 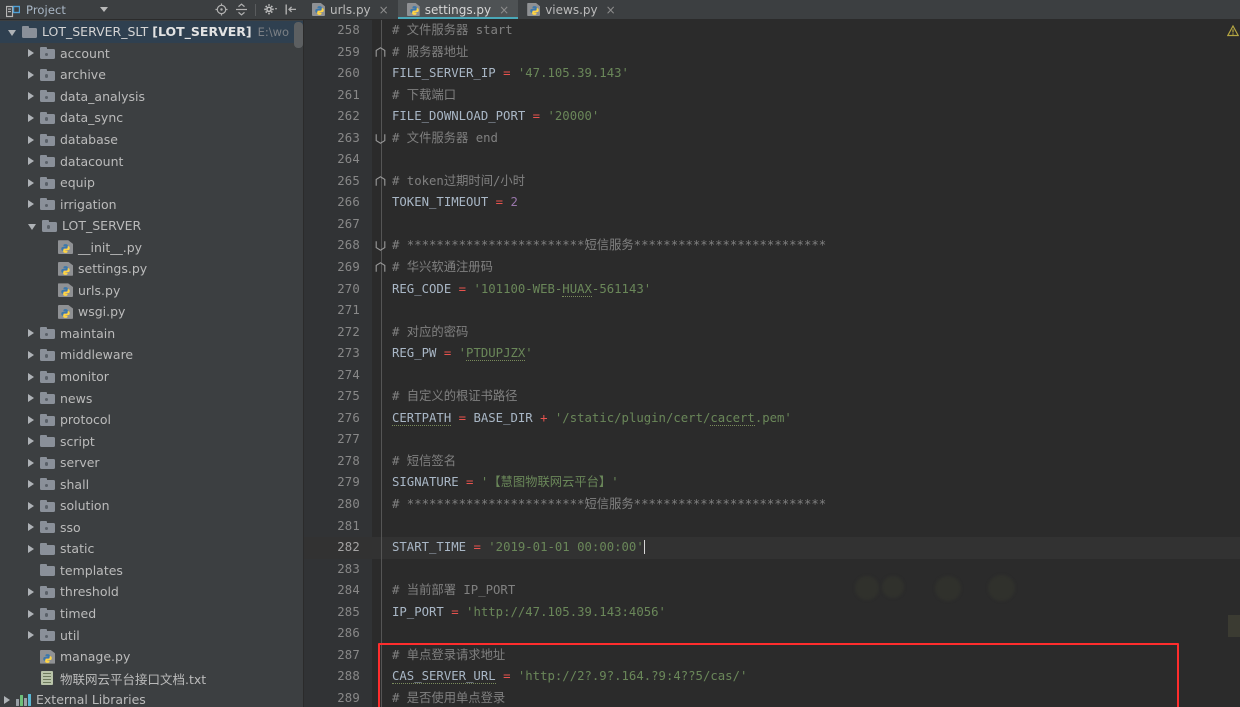 What do you see at coordinates (772, 203) in the screenshot?
I see `code-line: 266 TOKEN_TIMEOUT = 2` at bounding box center [772, 203].